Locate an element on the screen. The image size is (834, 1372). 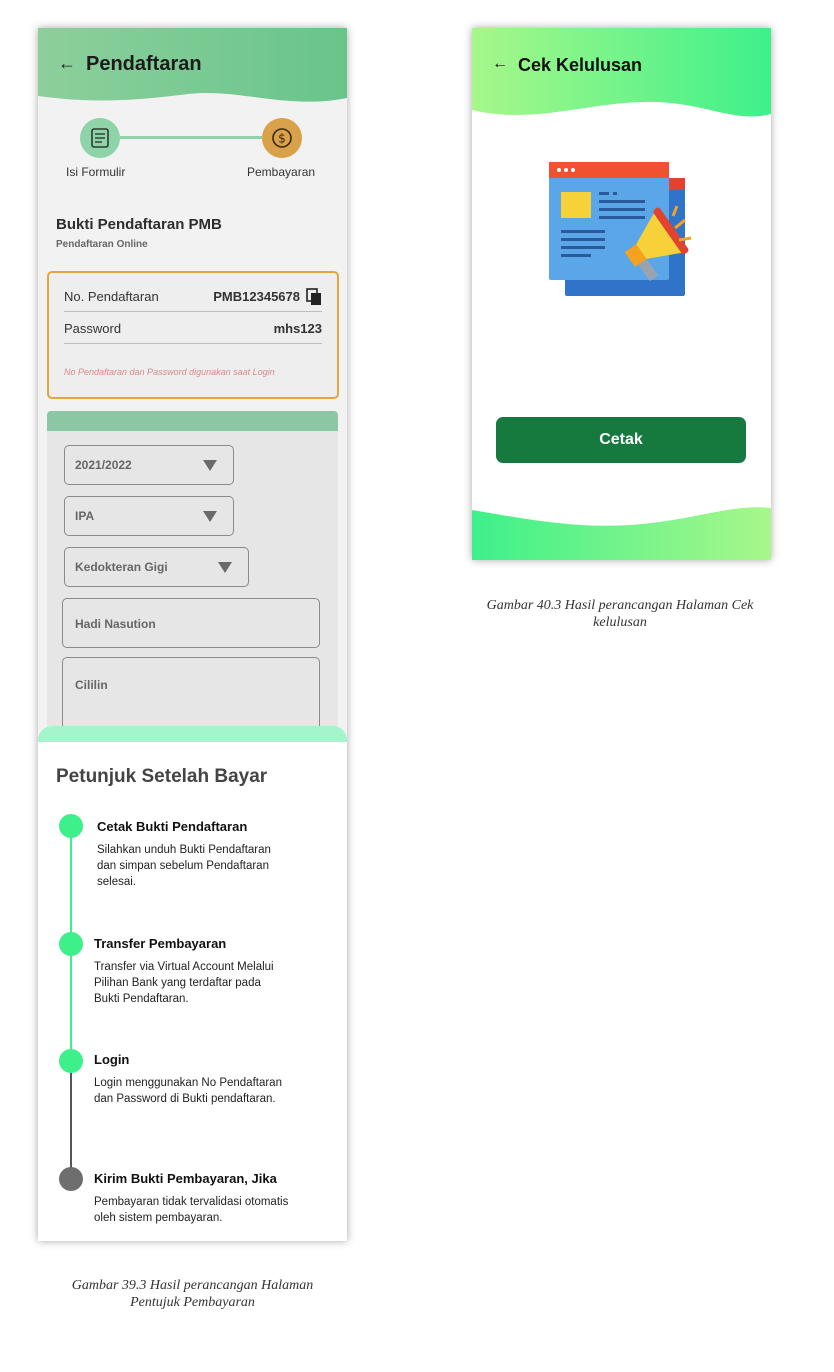
study-program-select: Kedokteran Gigi is located at coordinates (156, 567).